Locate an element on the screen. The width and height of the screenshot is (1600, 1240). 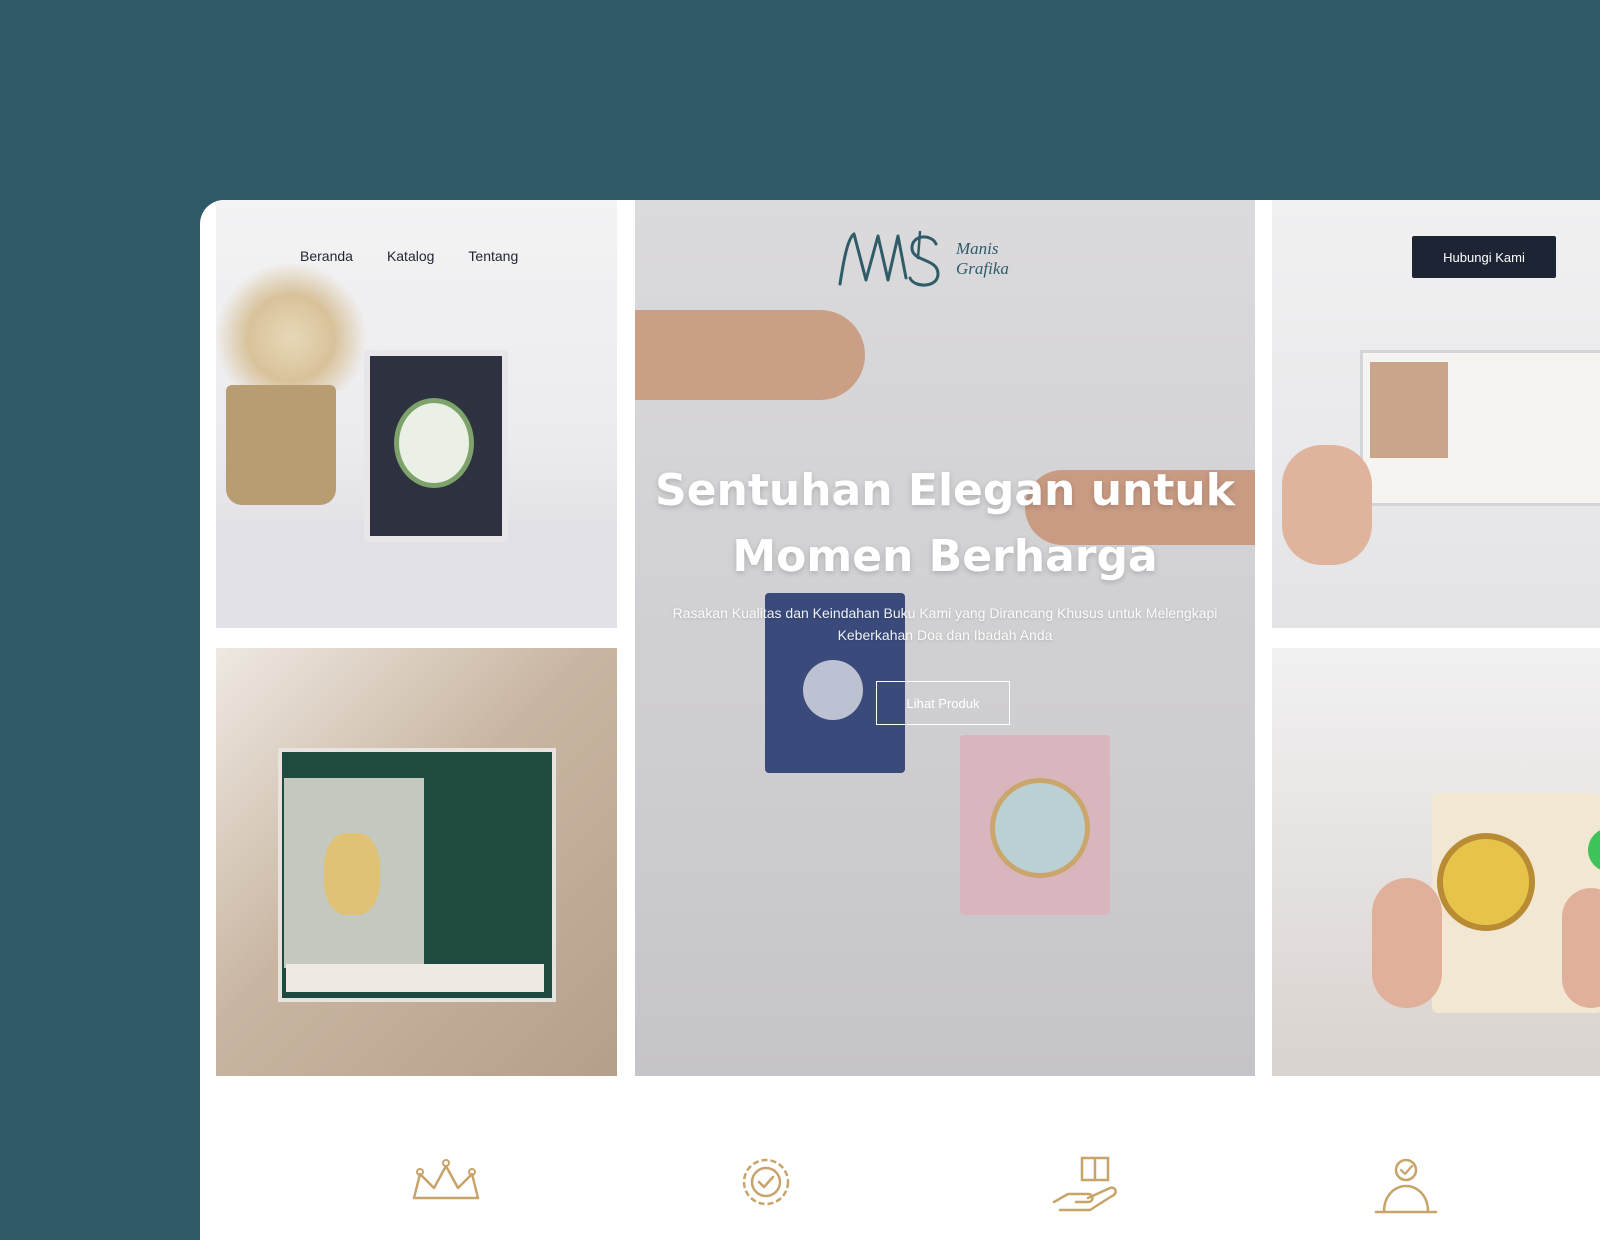
person-check-icon is located at coordinates (1406, 1188).